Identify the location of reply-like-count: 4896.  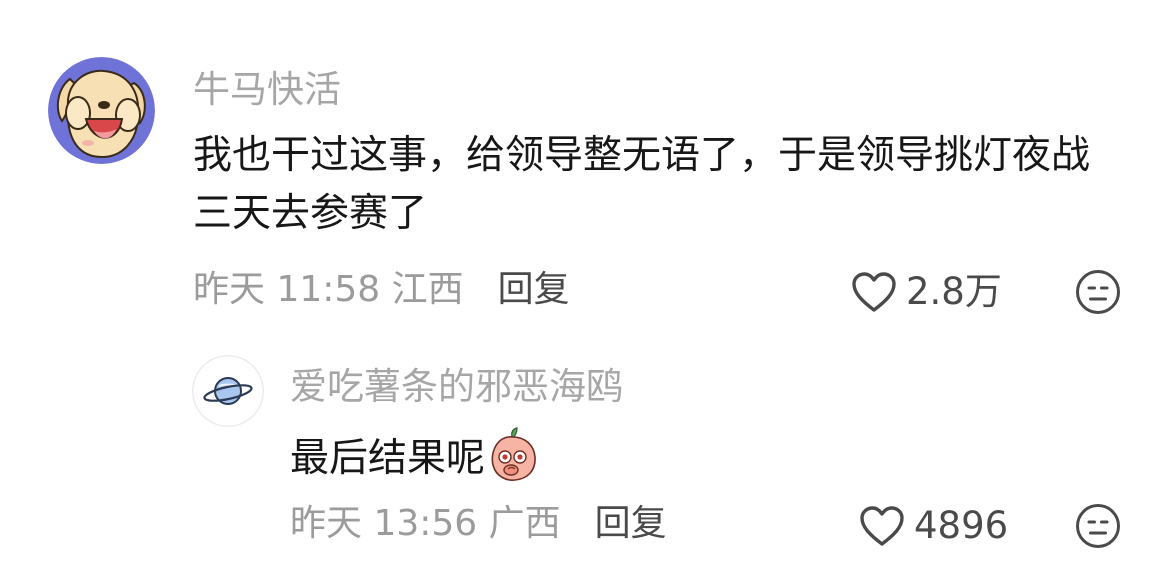
(961, 525).